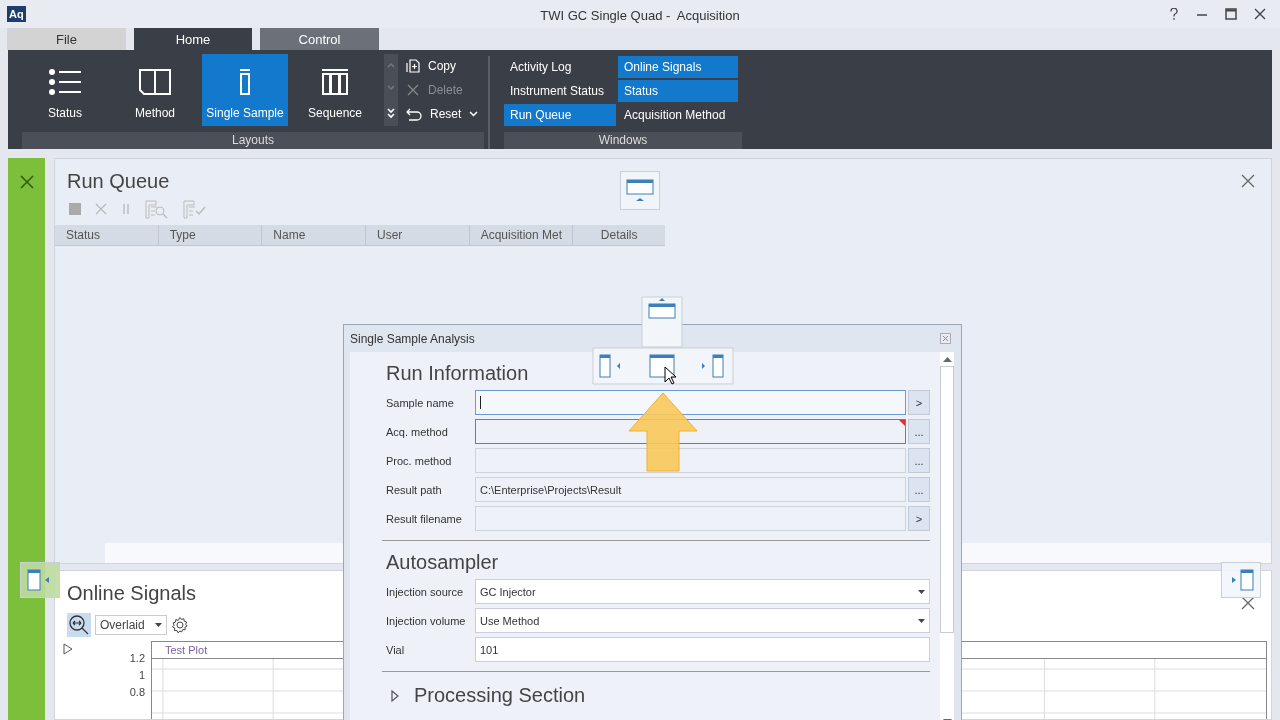  Describe the element at coordinates (417, 431) in the screenshot. I see `field-label: Acq. method` at that location.